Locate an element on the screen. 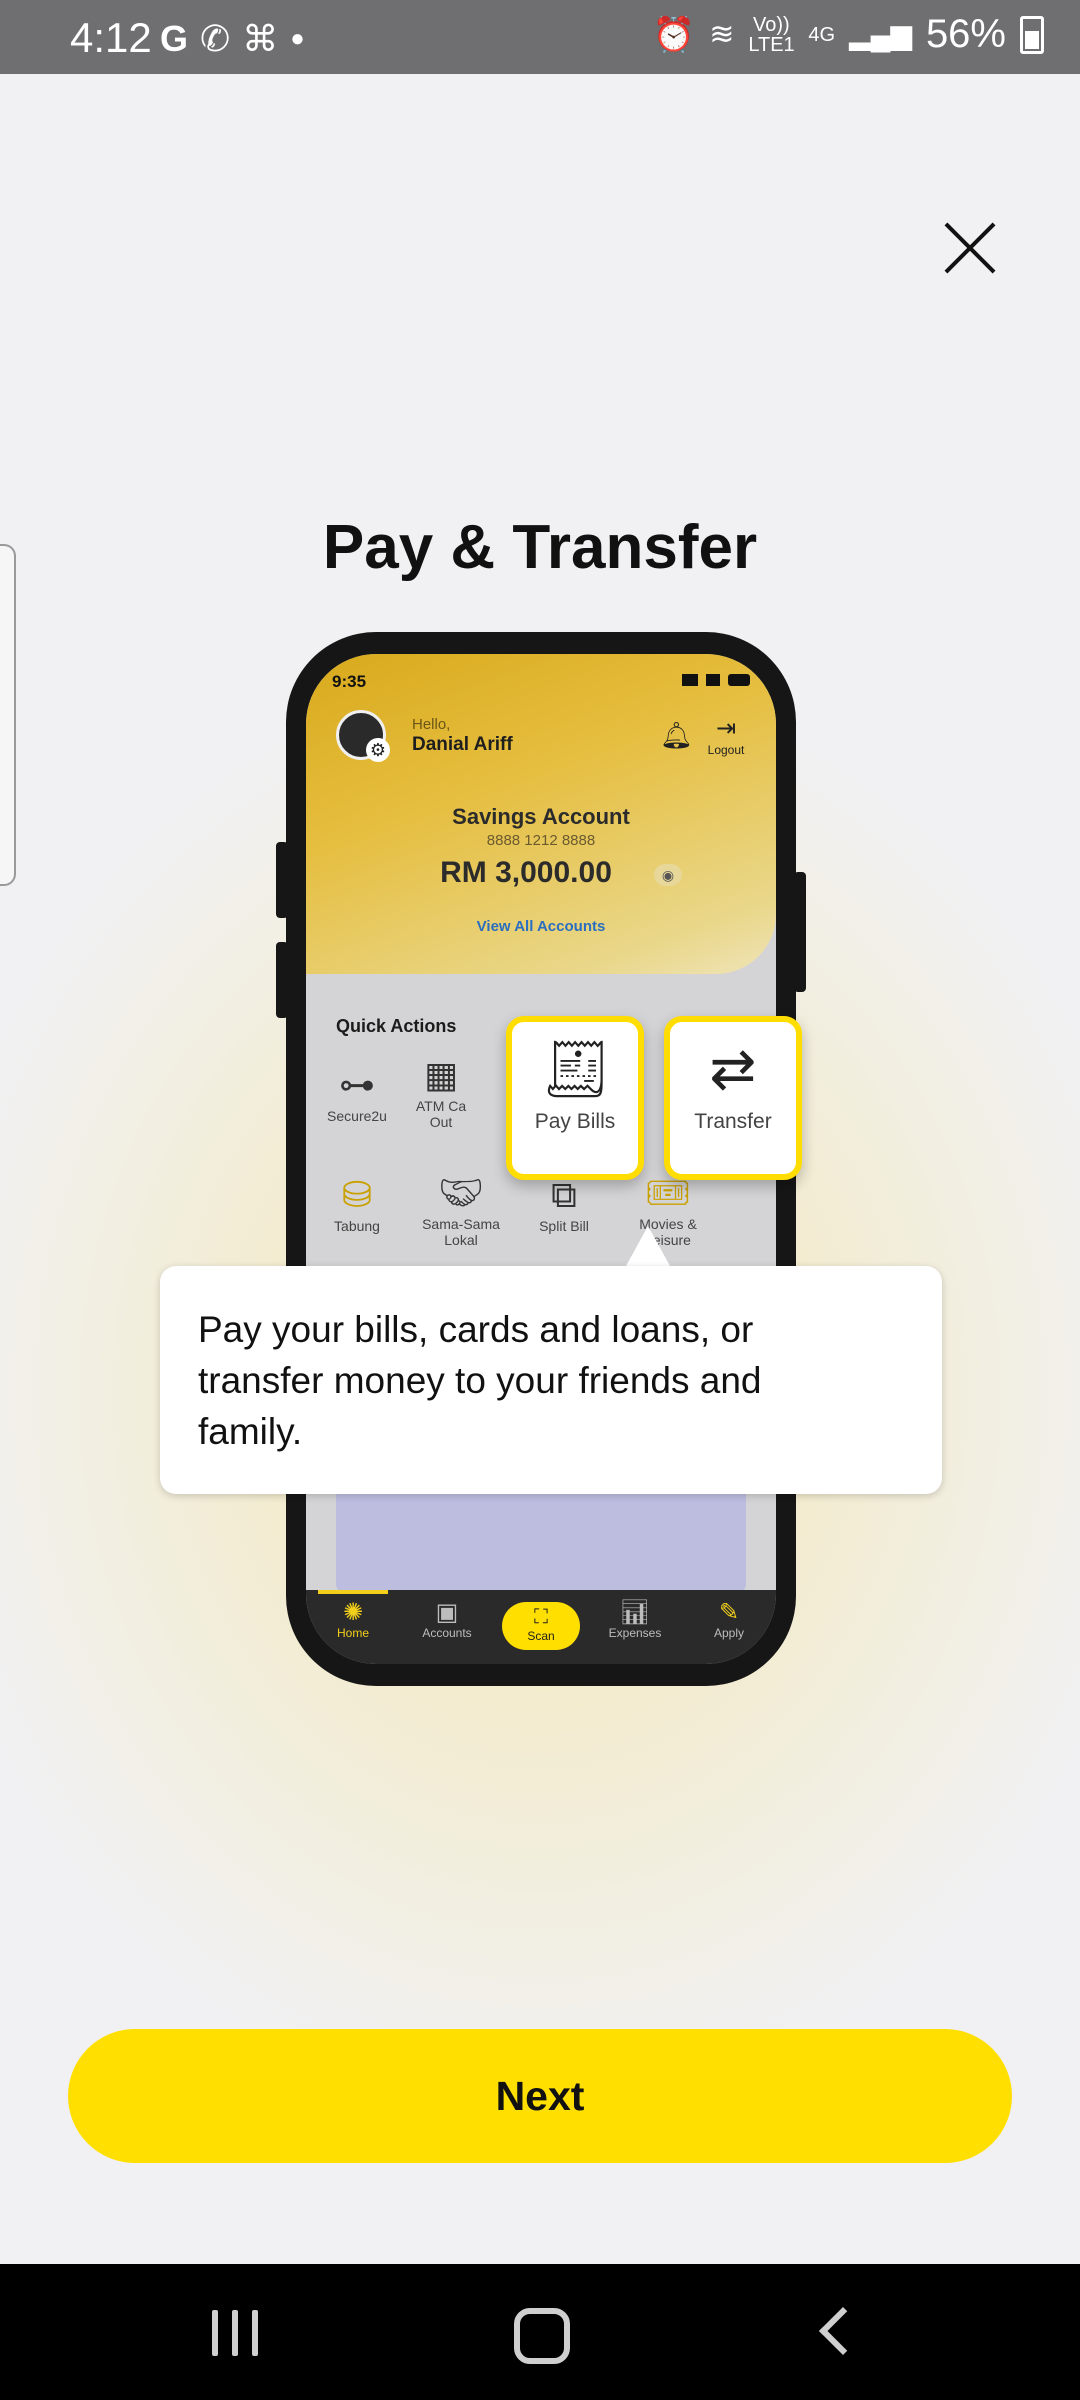 Image resolution: width=1080 pixels, height=2400 pixels. quick-action-label: Tabung is located at coordinates (357, 1226).